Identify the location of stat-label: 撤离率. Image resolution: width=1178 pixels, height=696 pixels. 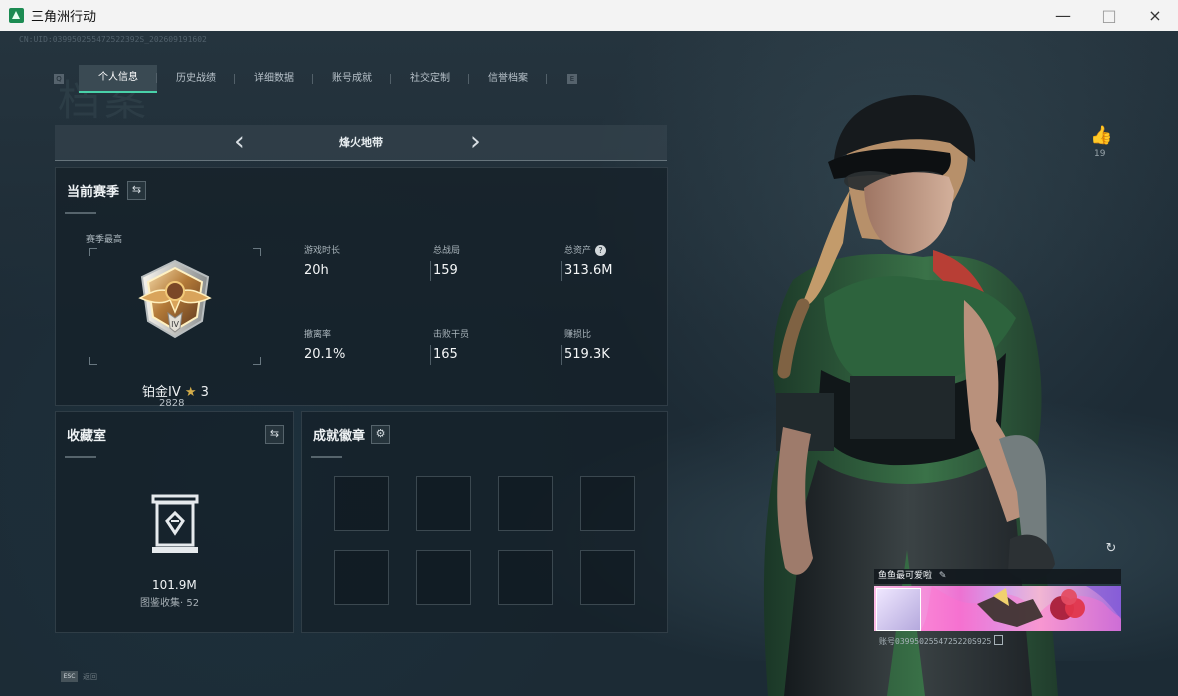
(318, 335).